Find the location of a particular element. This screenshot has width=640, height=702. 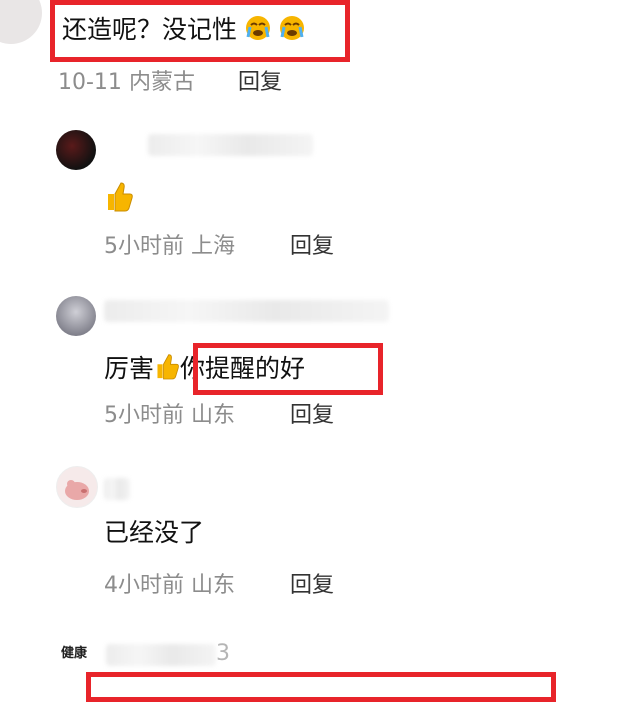

username-suffix: 3 is located at coordinates (223, 653).